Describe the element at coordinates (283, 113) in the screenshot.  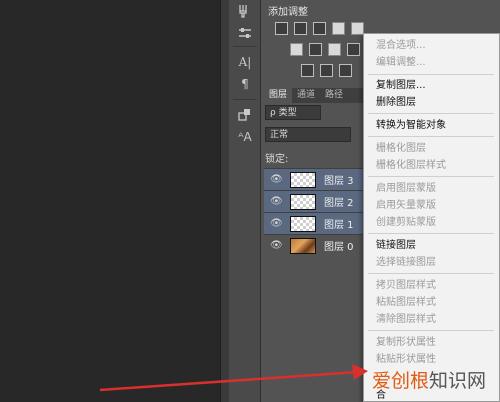
I see `filter-kind-label: ρ 类型` at that location.